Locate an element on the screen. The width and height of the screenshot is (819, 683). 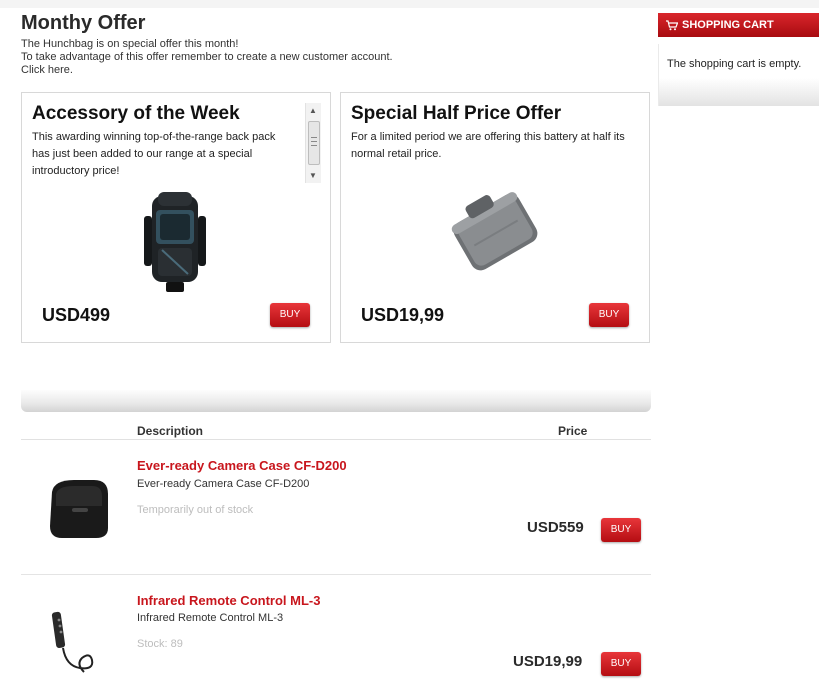
remote-control-image is located at coordinates (78, 643).